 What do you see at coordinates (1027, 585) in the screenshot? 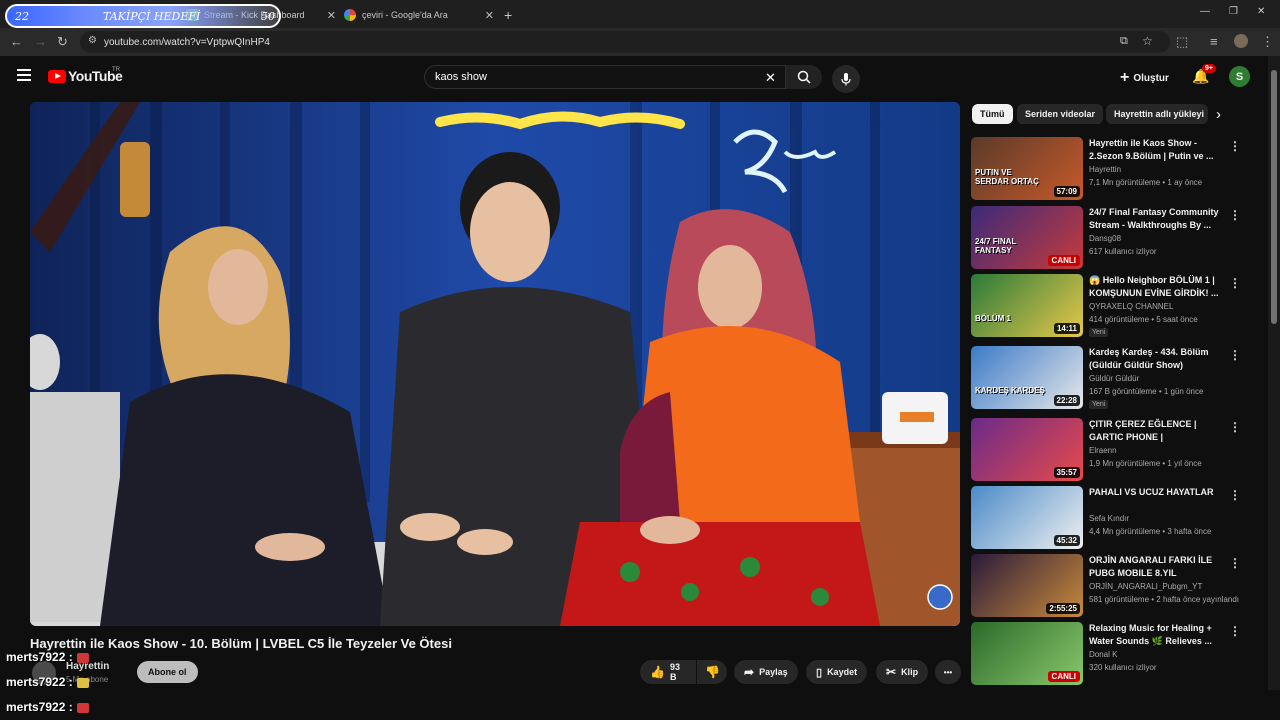
I see `video-thumbnail: 2:55:25` at bounding box center [1027, 585].